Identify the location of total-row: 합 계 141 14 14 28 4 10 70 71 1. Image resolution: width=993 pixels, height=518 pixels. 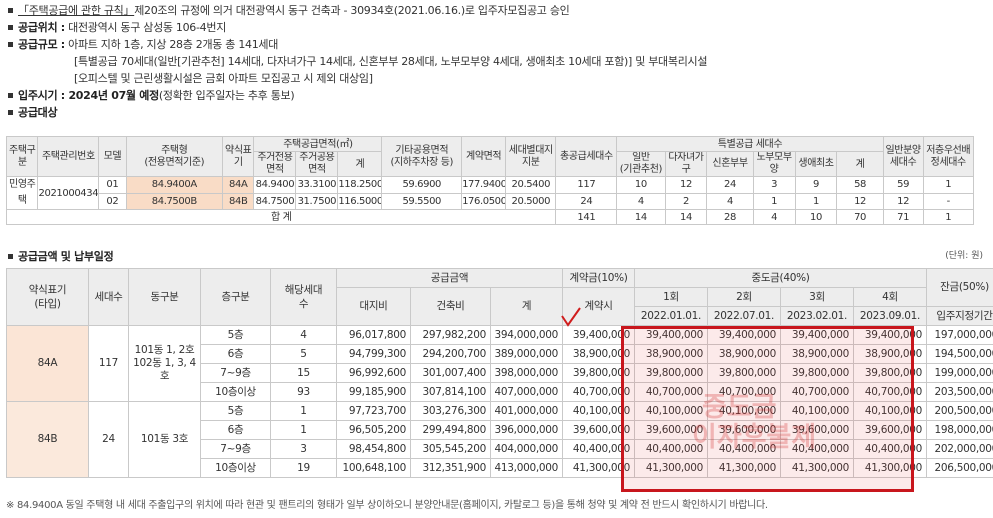
(489, 217).